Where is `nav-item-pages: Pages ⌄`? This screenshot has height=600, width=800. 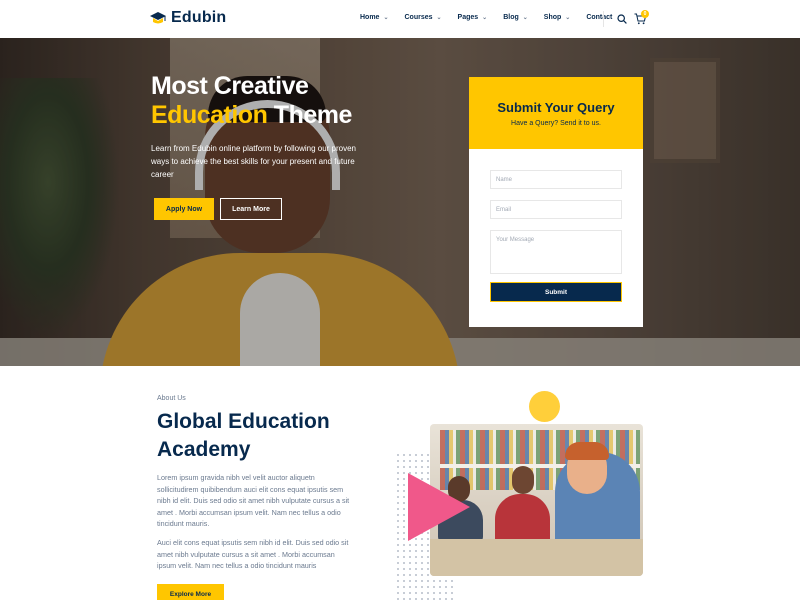
nav-item-pages: Pages ⌄ is located at coordinates (473, 17).